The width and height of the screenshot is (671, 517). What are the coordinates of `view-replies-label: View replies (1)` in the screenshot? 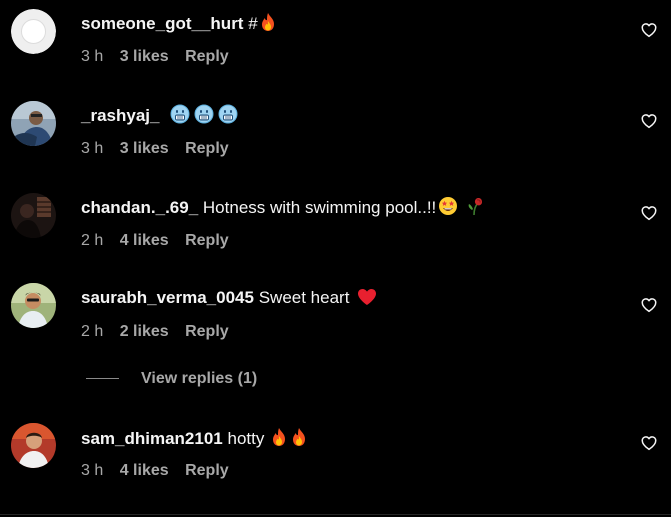 It's located at (199, 378).